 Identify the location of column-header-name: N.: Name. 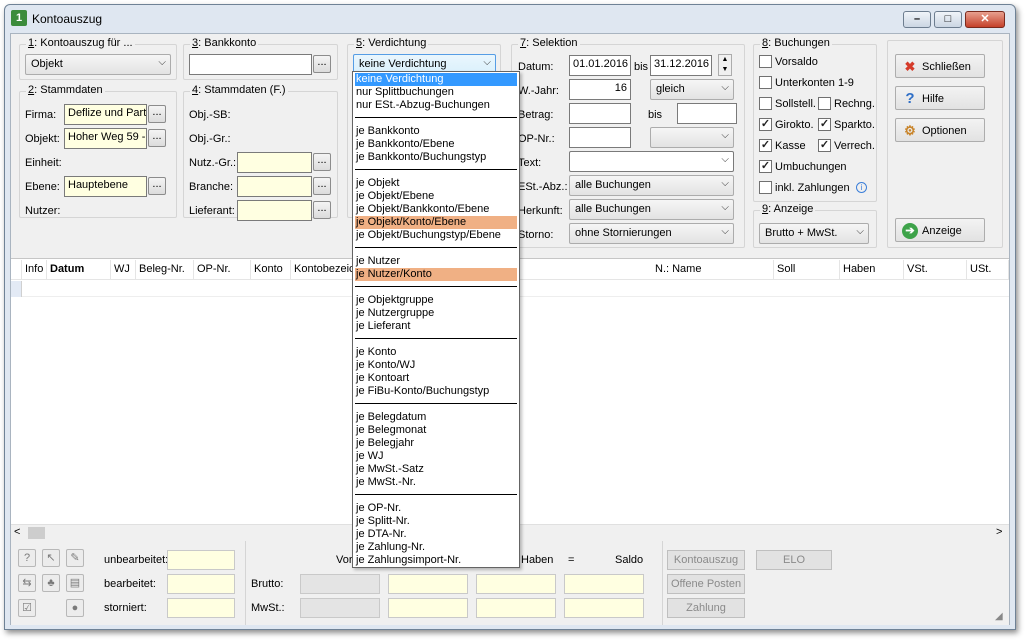
(713, 269).